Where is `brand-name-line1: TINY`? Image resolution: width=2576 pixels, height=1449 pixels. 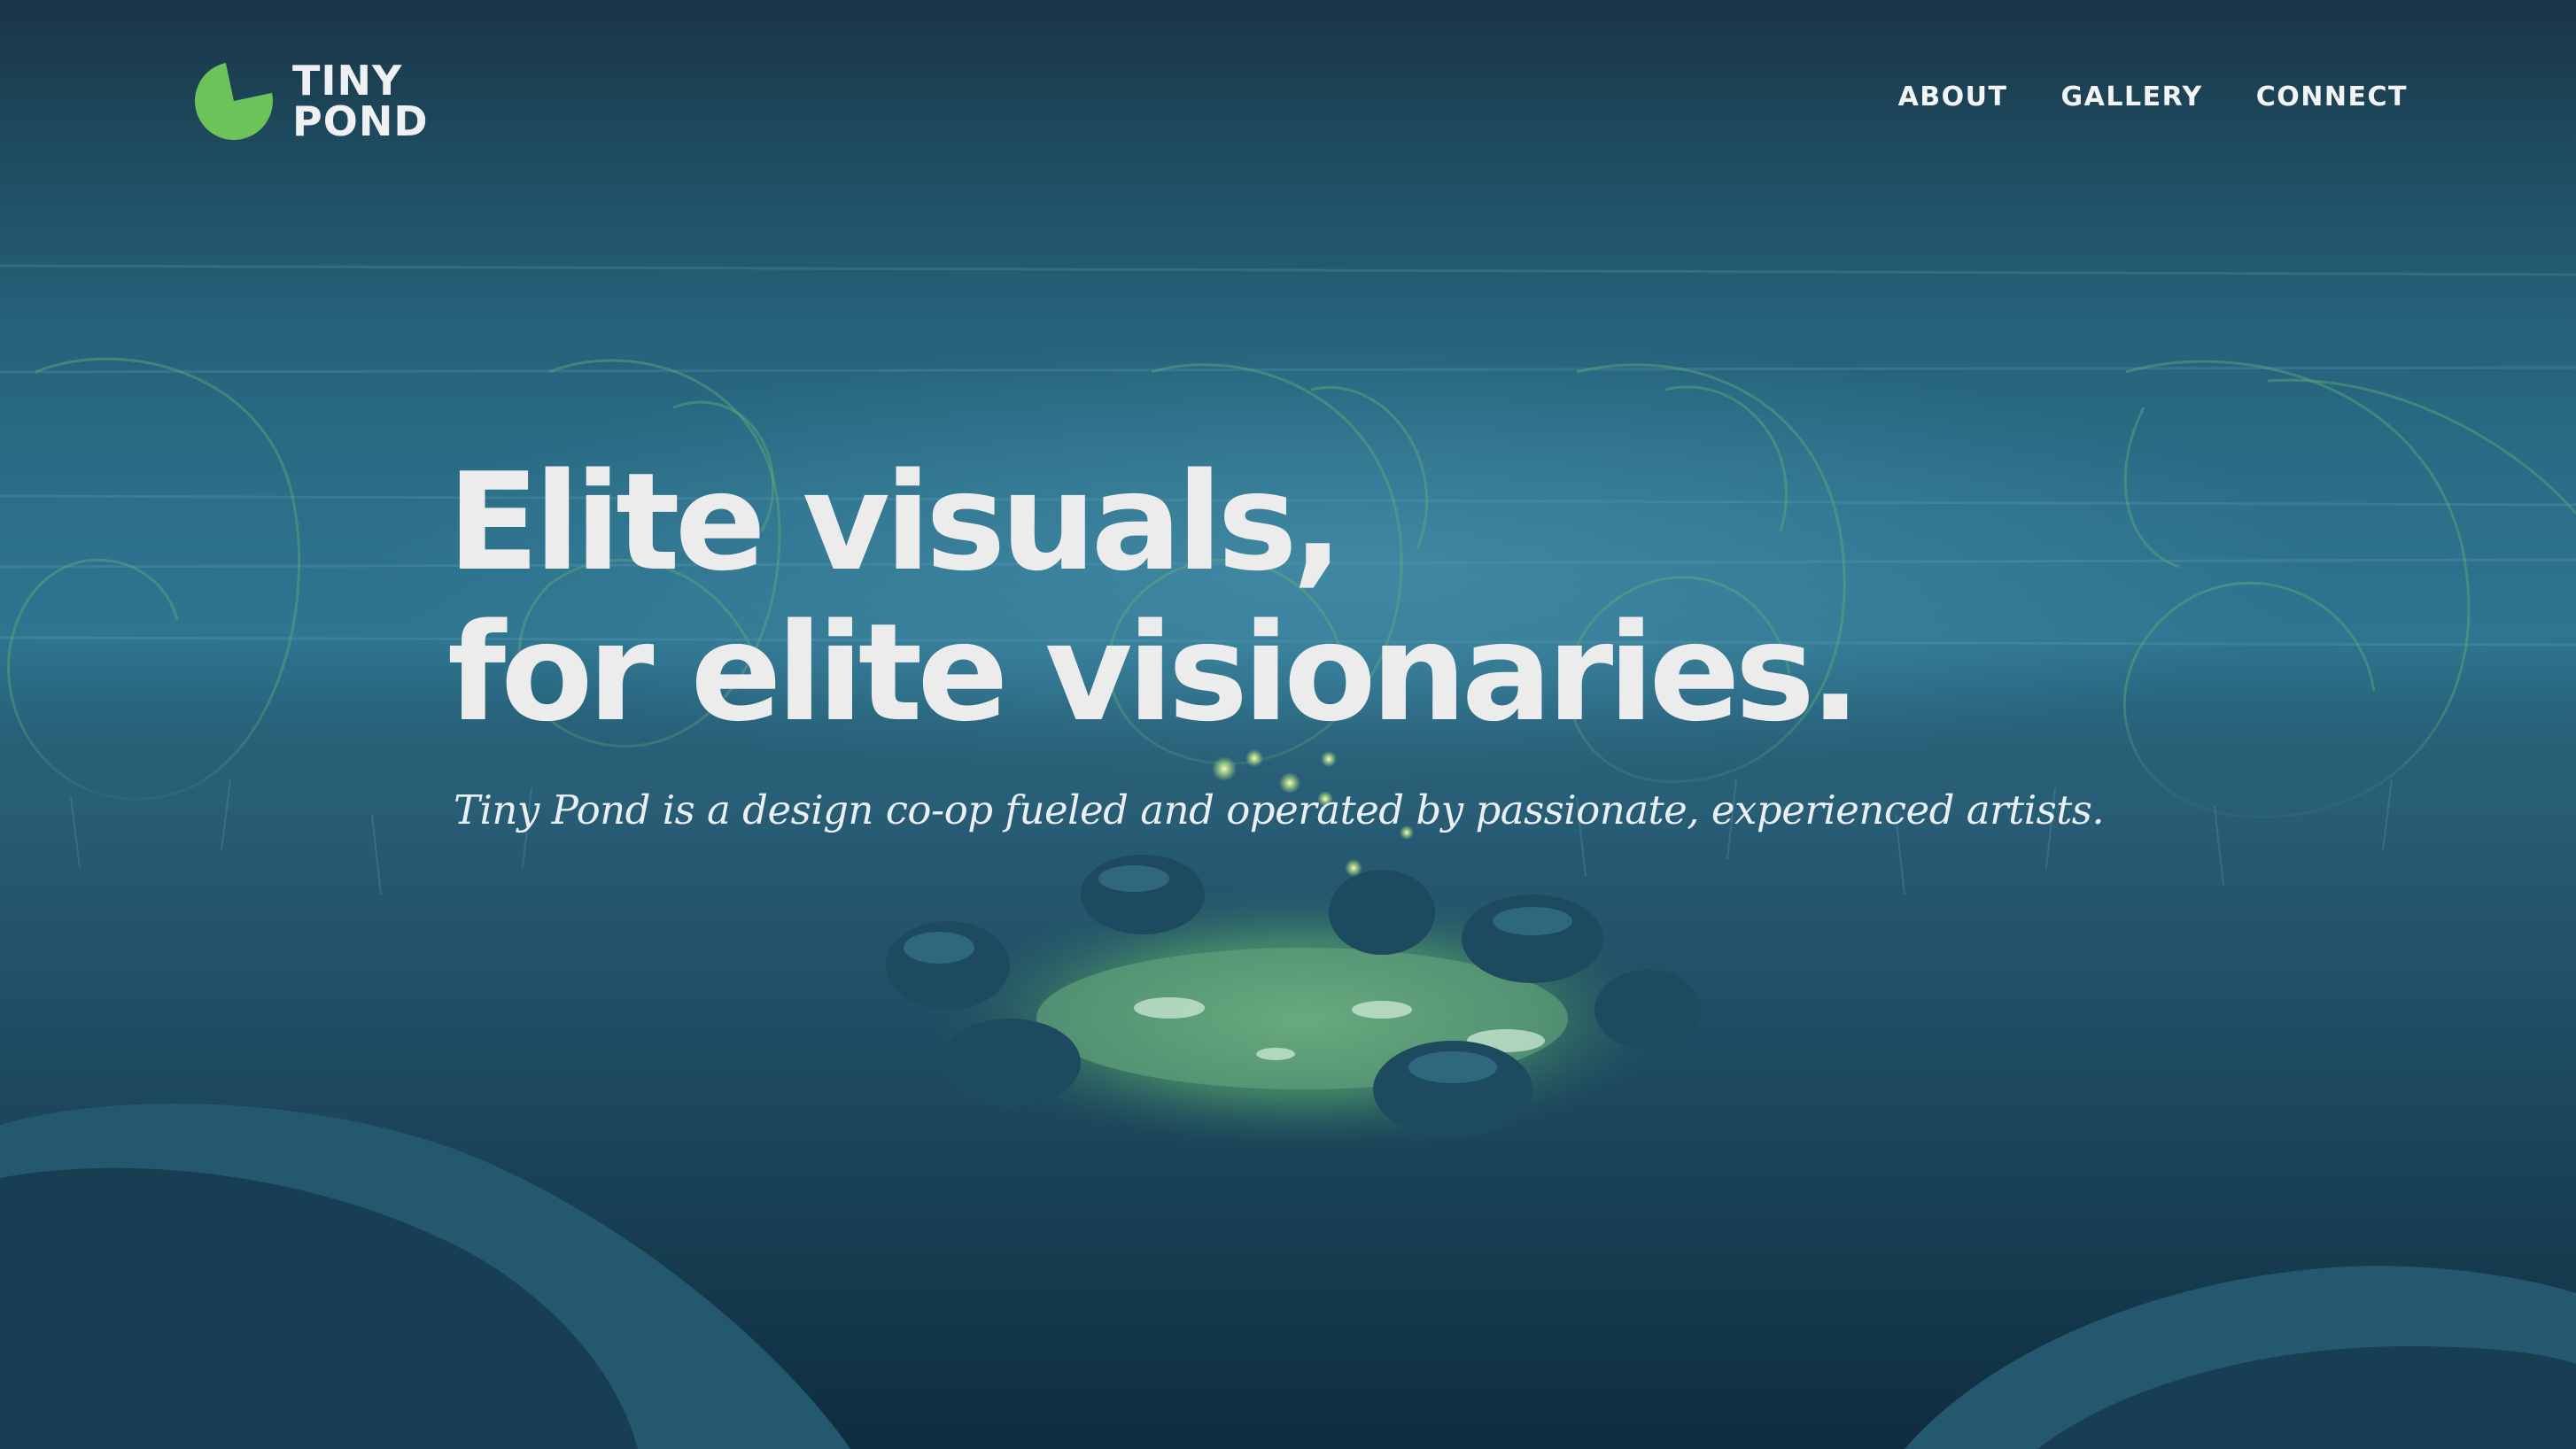 brand-name-line1: TINY is located at coordinates (347, 81).